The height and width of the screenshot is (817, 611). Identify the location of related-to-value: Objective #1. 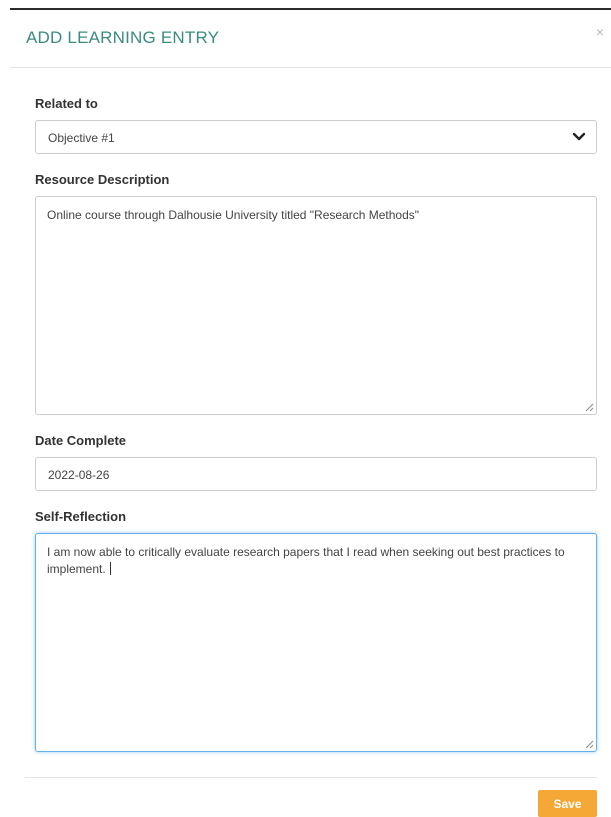
(81, 138).